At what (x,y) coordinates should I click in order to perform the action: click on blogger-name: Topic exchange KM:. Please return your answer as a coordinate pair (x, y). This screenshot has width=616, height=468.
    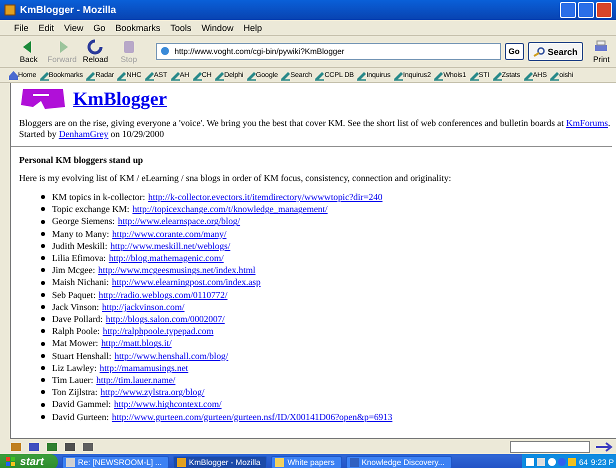
    Looking at the image, I should click on (91, 209).